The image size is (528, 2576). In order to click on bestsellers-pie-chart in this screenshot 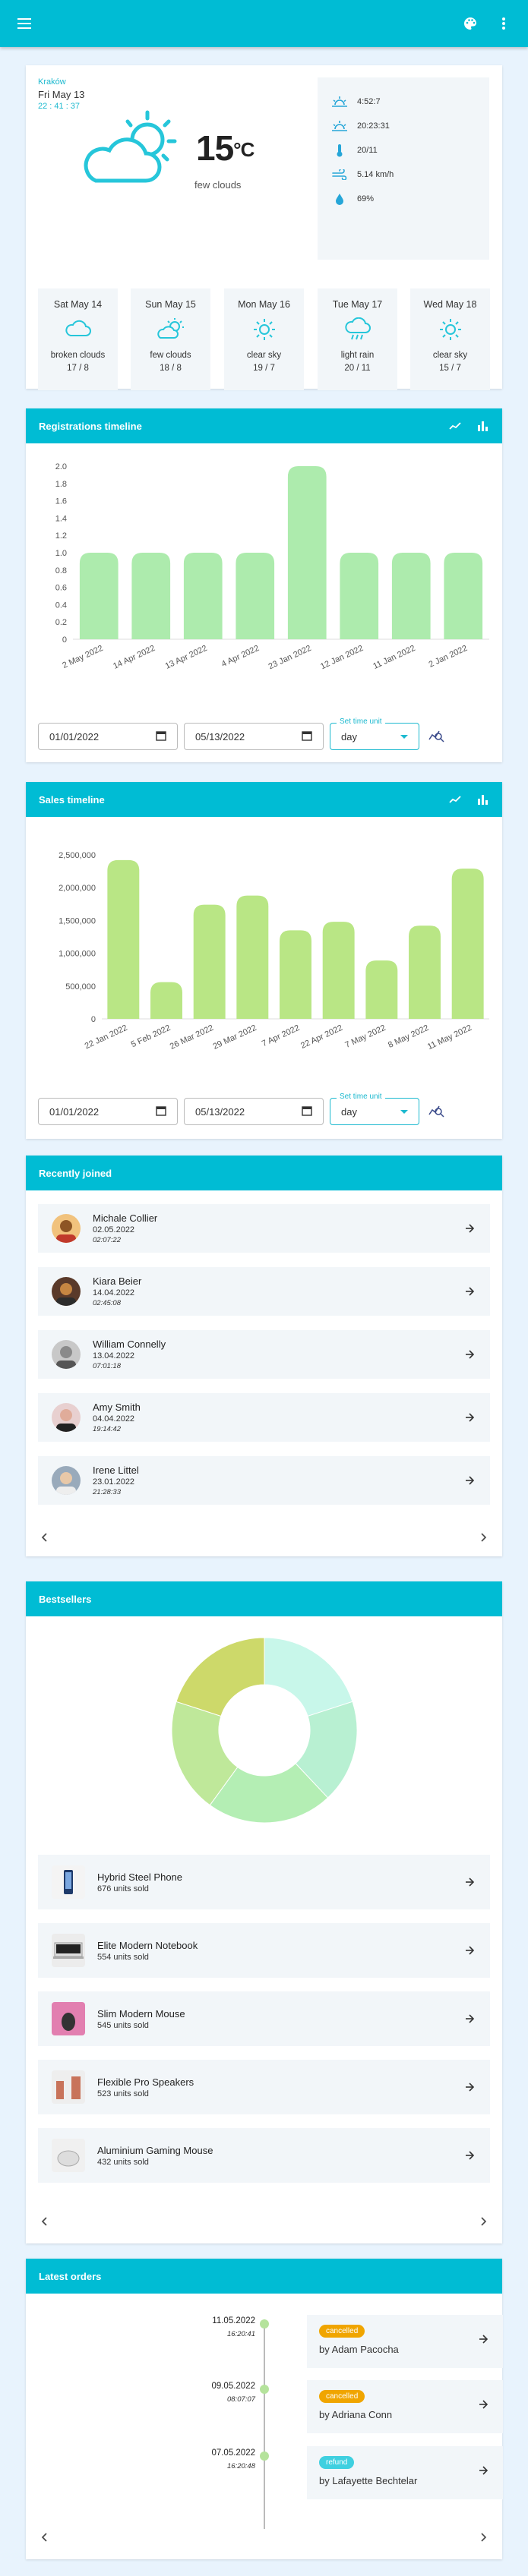, I will do `click(265, 1730)`.